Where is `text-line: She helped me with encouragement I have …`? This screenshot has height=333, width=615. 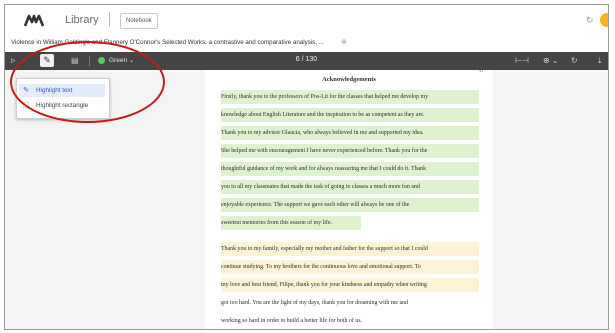
text-line: She helped me with encouragement I have … is located at coordinates (350, 151).